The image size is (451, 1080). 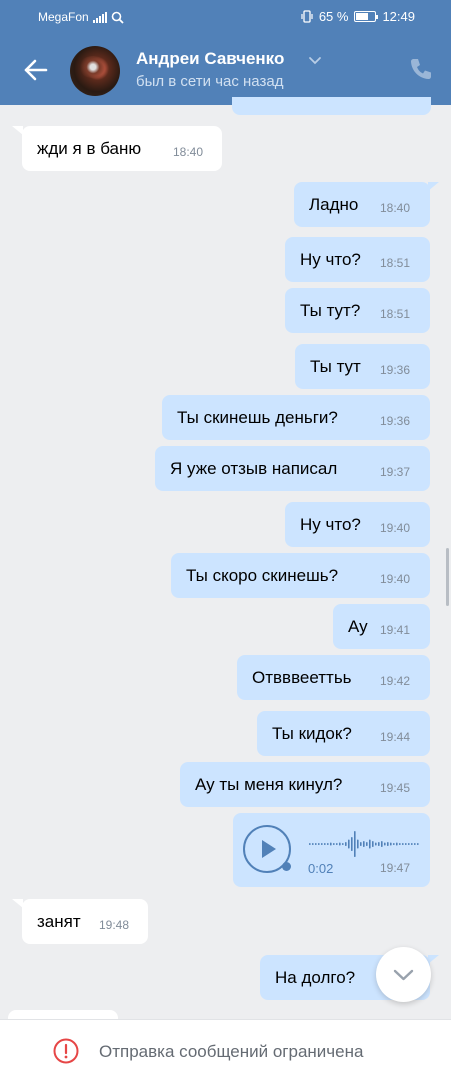 What do you see at coordinates (117, 17) in the screenshot?
I see `search-icon` at bounding box center [117, 17].